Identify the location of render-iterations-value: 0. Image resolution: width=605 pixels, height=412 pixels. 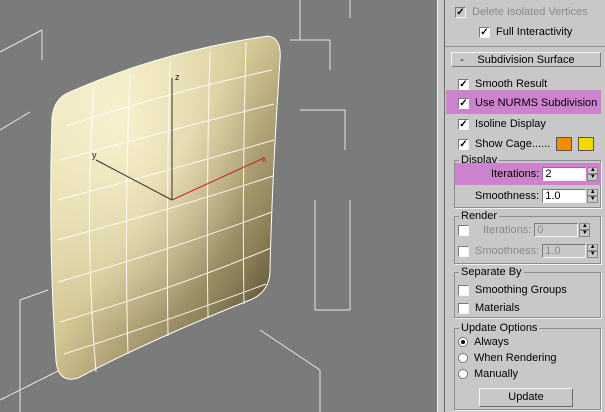
(556, 230).